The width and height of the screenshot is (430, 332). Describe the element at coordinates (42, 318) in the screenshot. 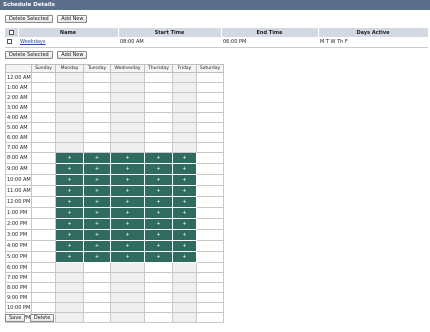

I see `delete-button: Delete` at that location.